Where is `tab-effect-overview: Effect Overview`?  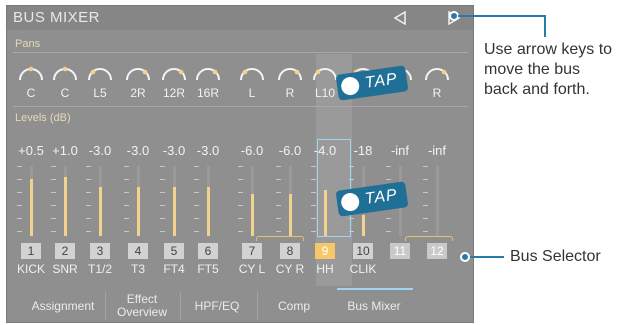 tab-effect-overview: Effect Overview is located at coordinates (142, 306).